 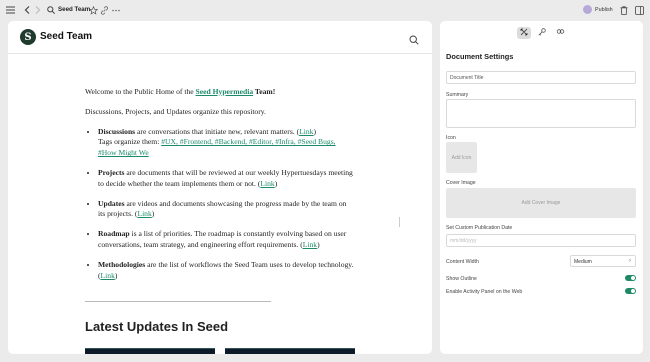 I want to click on document-title: Seed Team, so click(x=74, y=9).